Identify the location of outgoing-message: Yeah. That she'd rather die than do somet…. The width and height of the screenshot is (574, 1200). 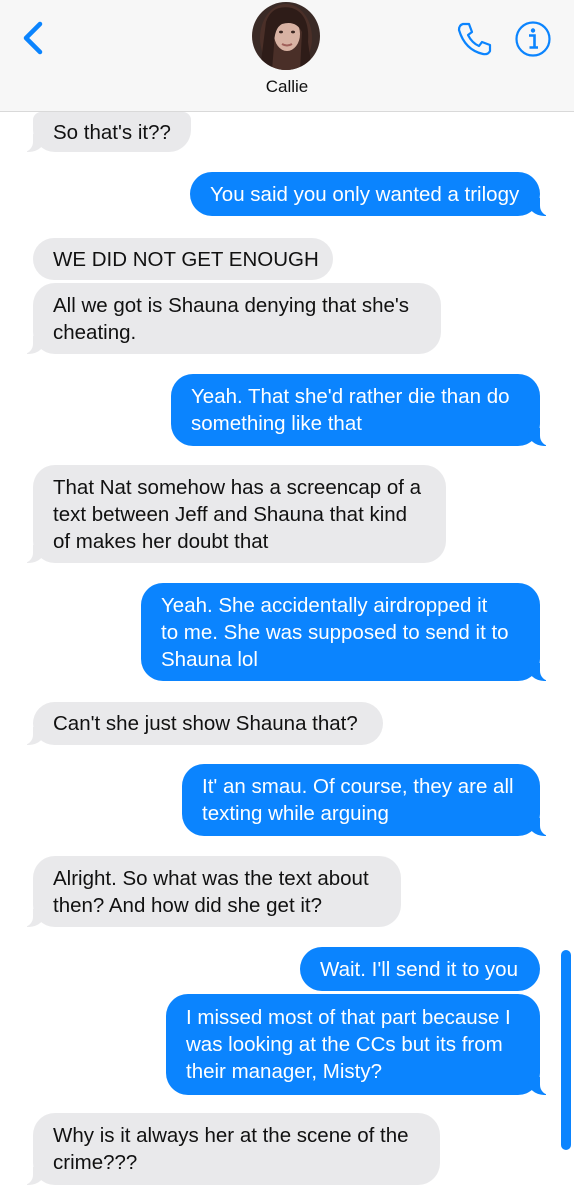
(360, 410).